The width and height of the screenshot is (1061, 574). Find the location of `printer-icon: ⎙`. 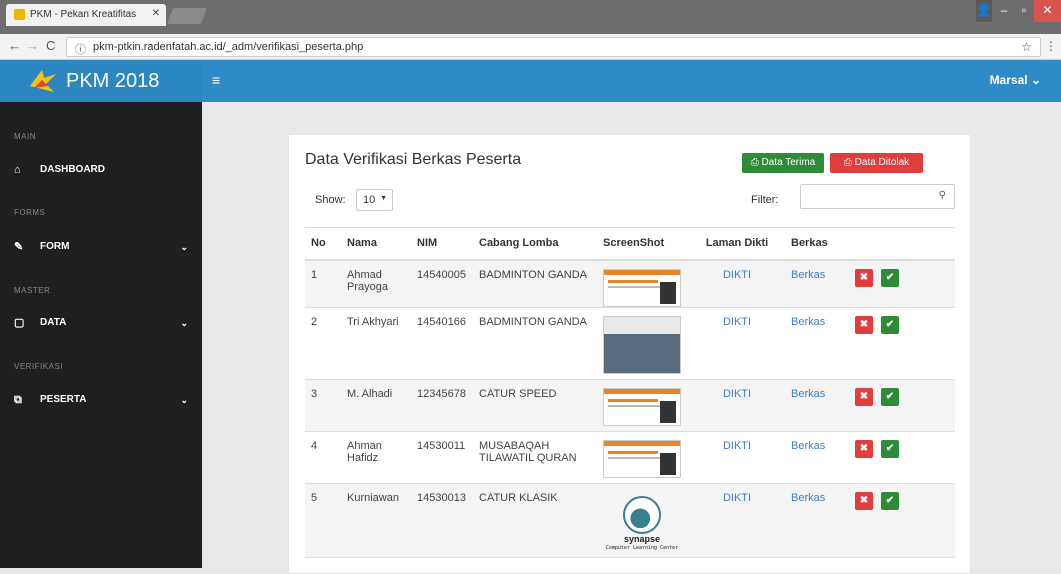

printer-icon: ⎙ is located at coordinates (847, 162).